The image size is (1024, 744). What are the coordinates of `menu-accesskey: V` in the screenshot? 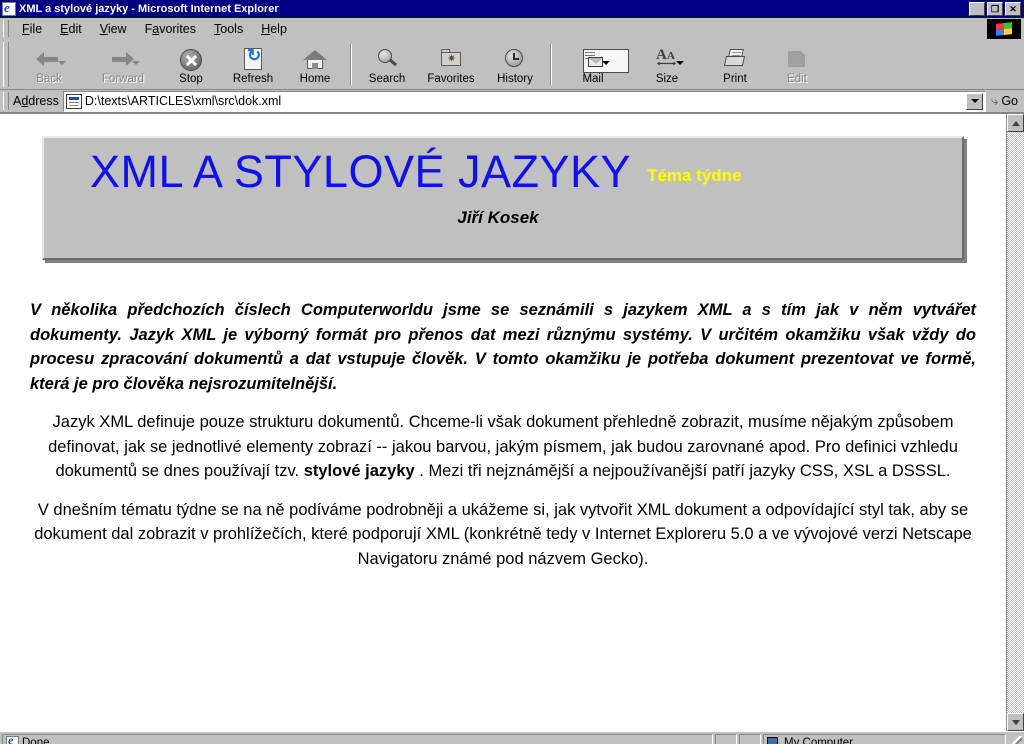 It's located at (103, 28).